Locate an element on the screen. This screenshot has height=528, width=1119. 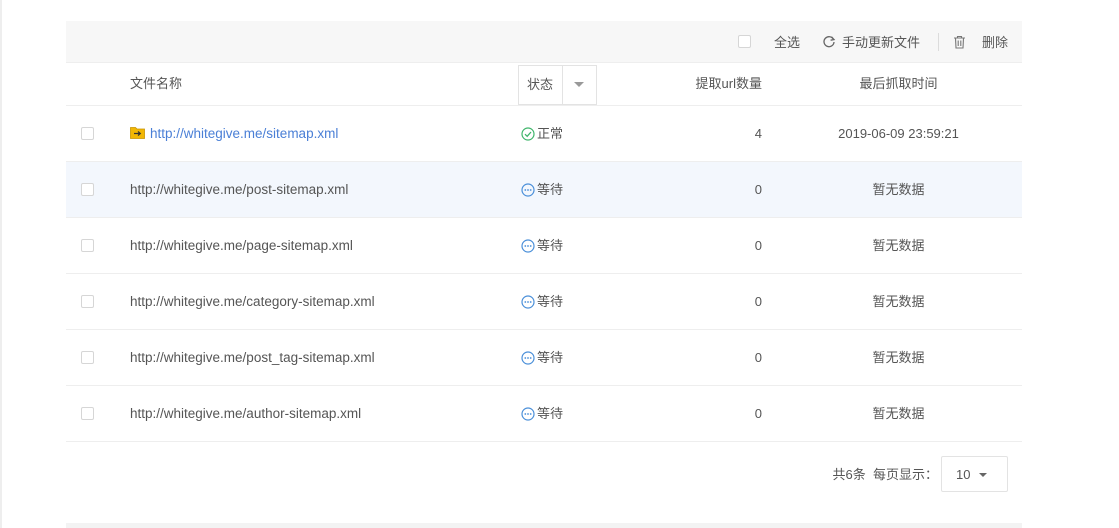
pagination-summary: 共6条 每页显示： is located at coordinates (885, 475).